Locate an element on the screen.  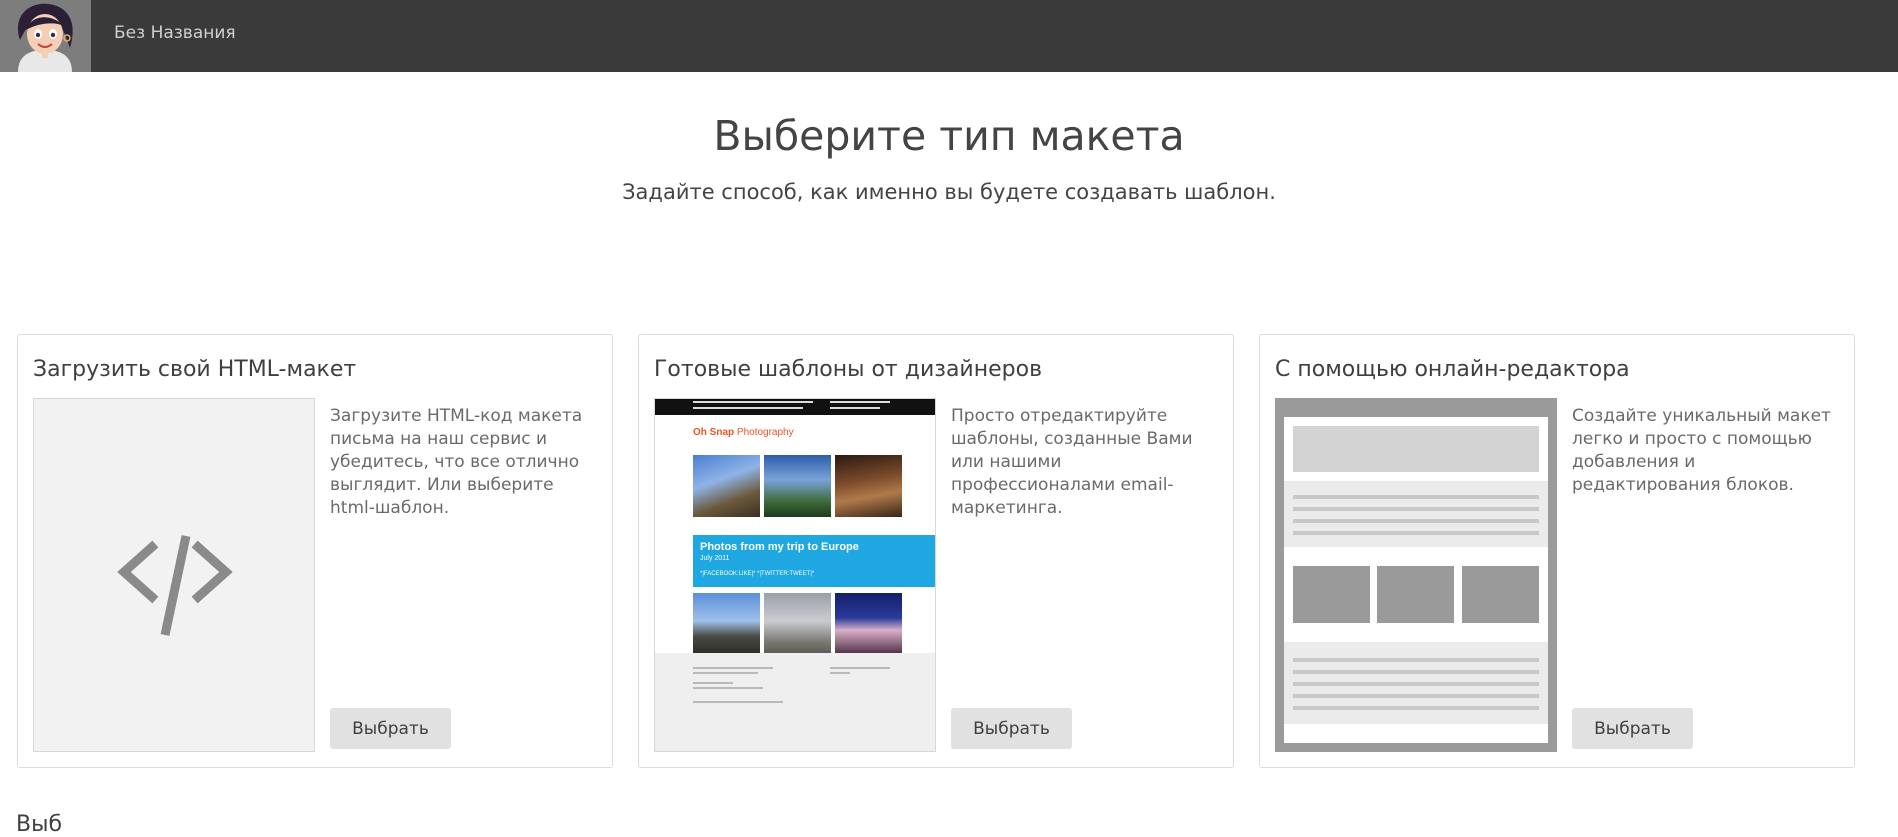
user-avatar is located at coordinates (45, 36).